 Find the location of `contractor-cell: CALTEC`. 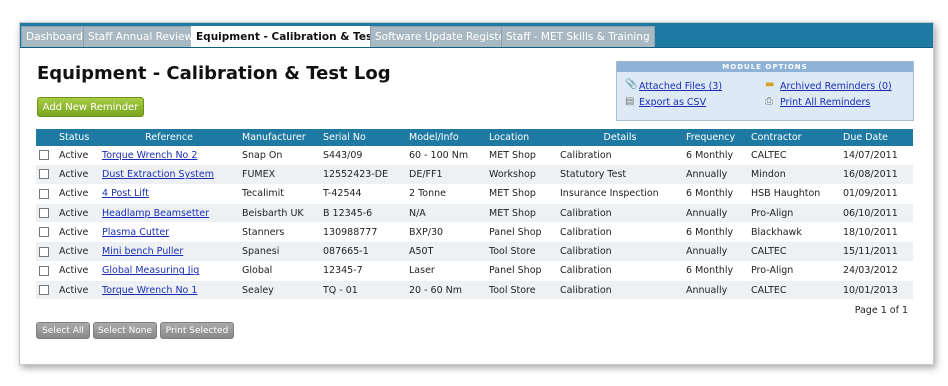

contractor-cell: CALTEC is located at coordinates (794, 251).